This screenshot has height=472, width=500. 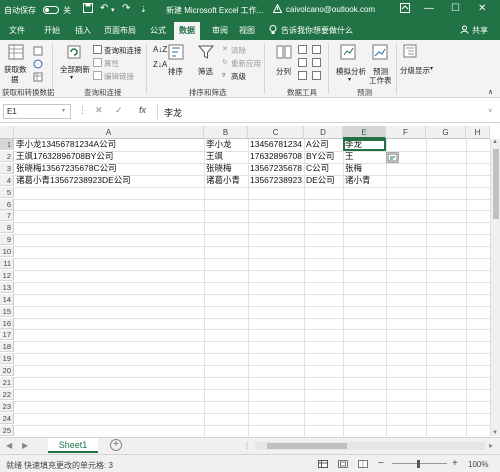 I want to click on row-header-22: 22, so click(x=7, y=394).